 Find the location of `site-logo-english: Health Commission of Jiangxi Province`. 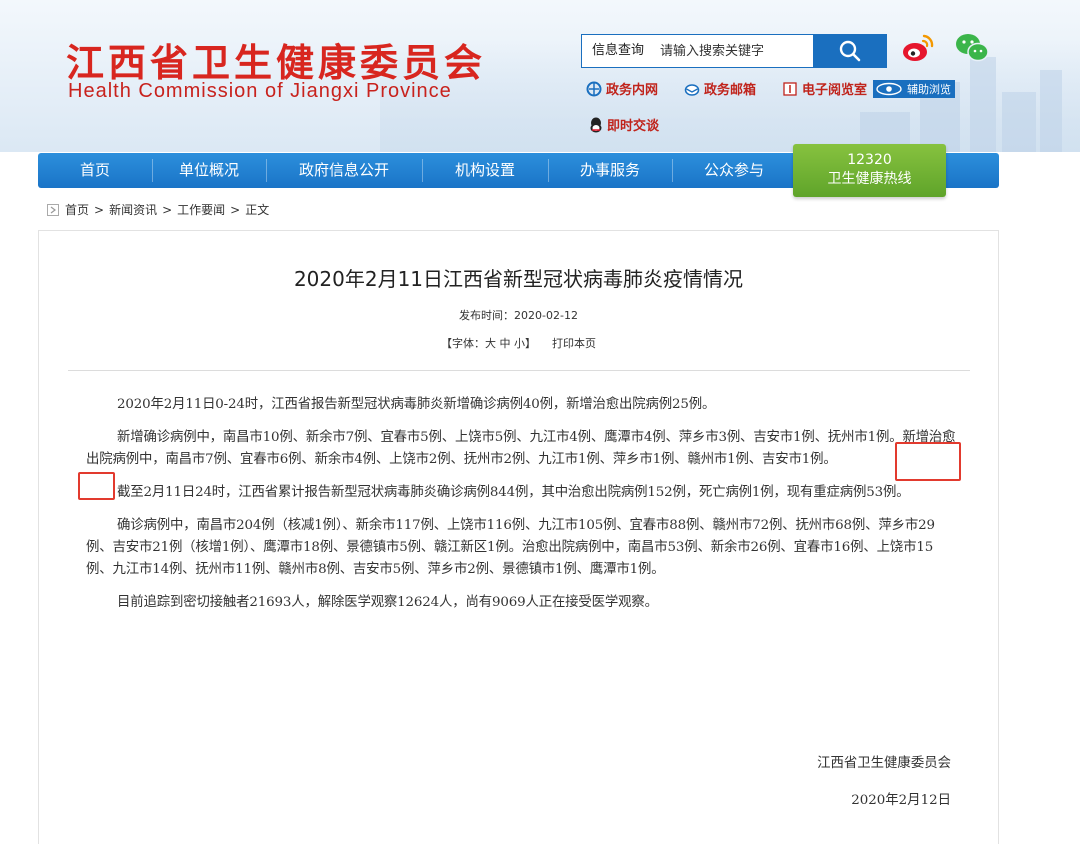

site-logo-english: Health Commission of Jiangxi Province is located at coordinates (260, 91).